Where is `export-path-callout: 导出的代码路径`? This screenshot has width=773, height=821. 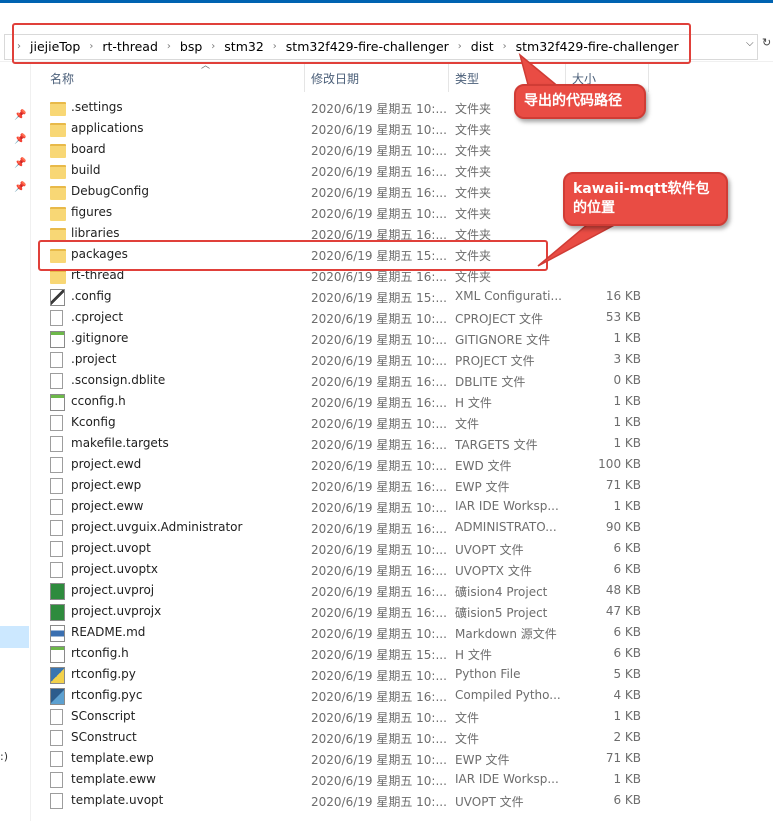
export-path-callout: 导出的代码路径 is located at coordinates (580, 101).